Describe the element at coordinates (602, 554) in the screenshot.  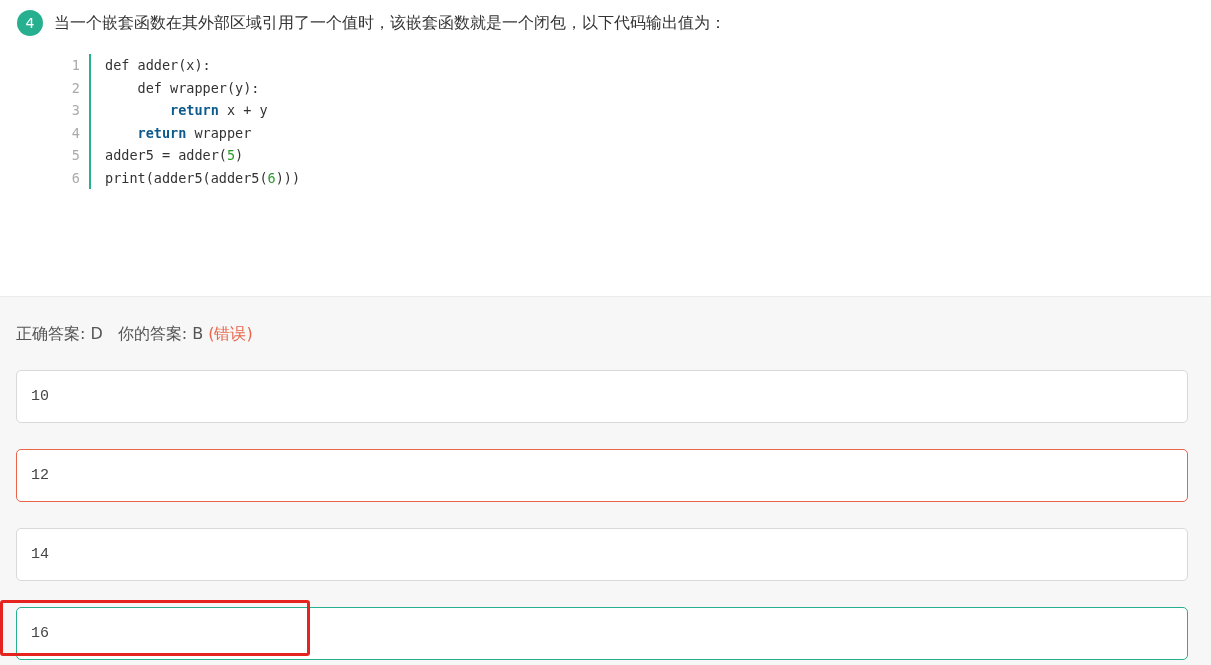
I see `answer-option: 14` at that location.